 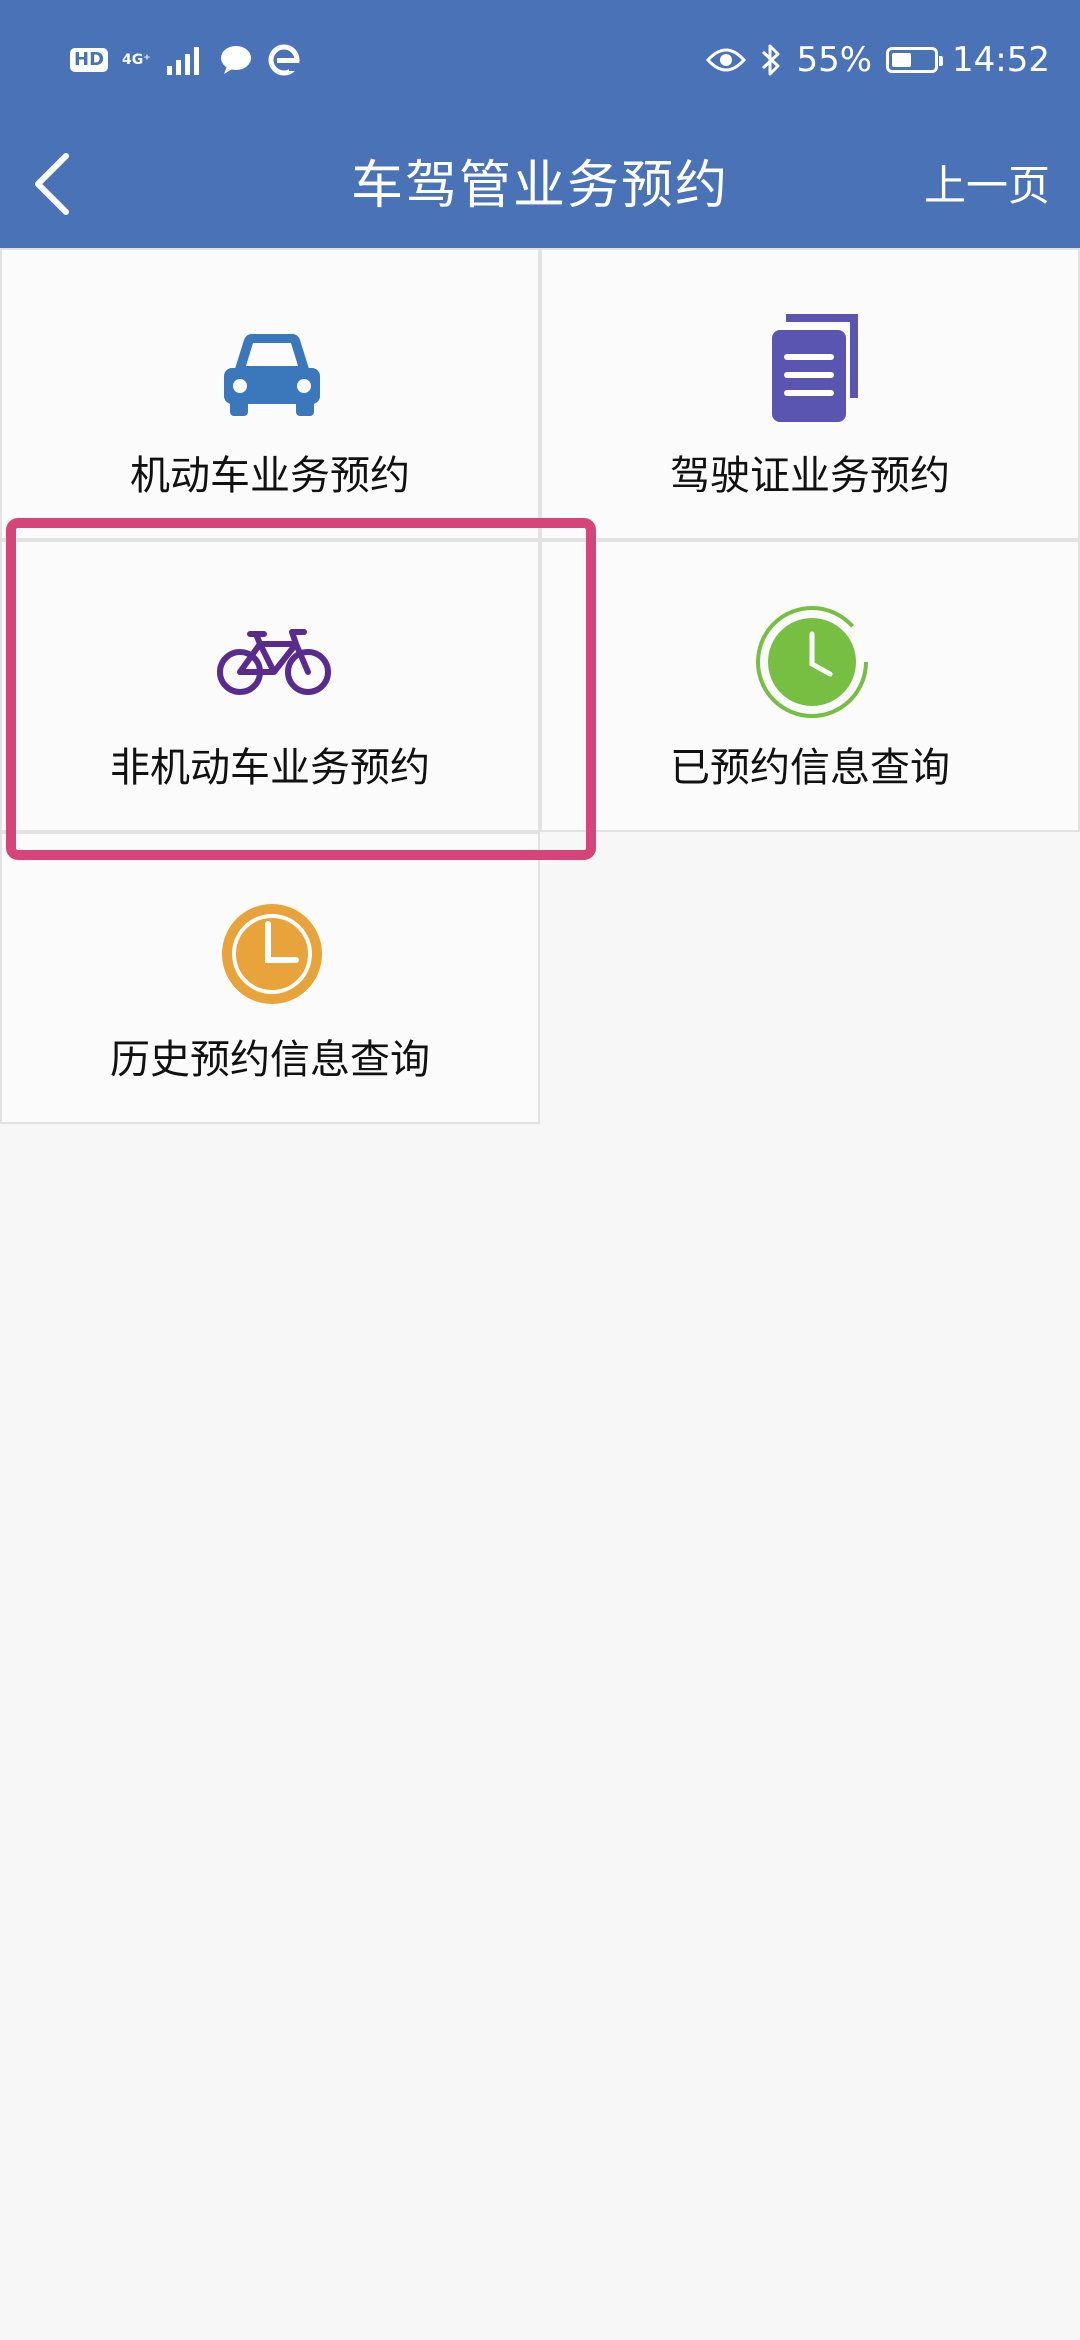 I want to click on chat-icon, so click(x=235, y=60).